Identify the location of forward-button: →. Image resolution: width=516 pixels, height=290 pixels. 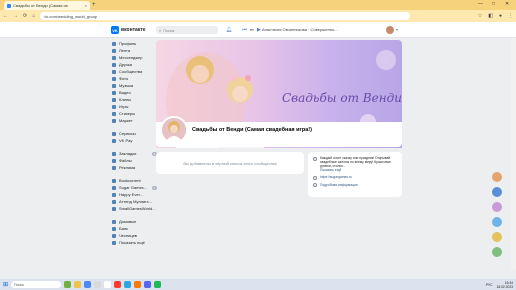
(15, 16).